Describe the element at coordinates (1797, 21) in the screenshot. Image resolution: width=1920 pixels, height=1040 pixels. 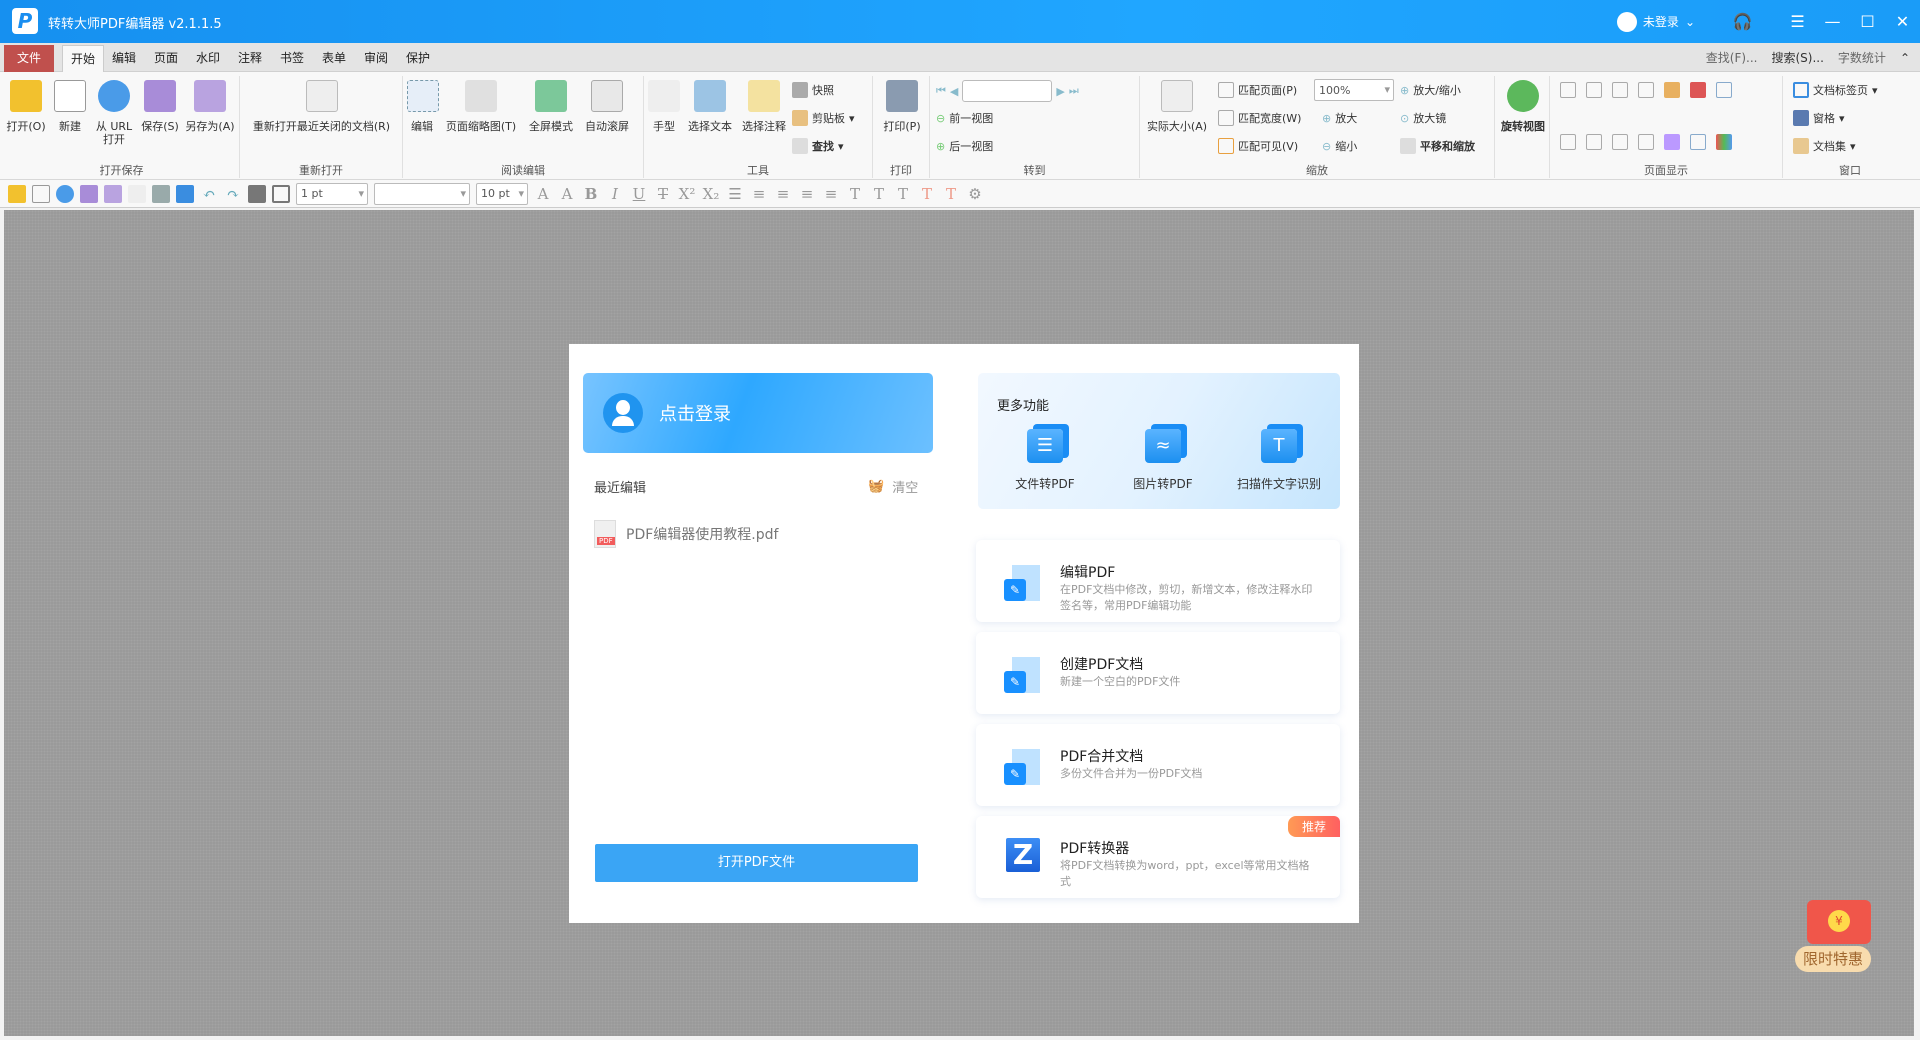
I see `menu-button: ☰` at that location.